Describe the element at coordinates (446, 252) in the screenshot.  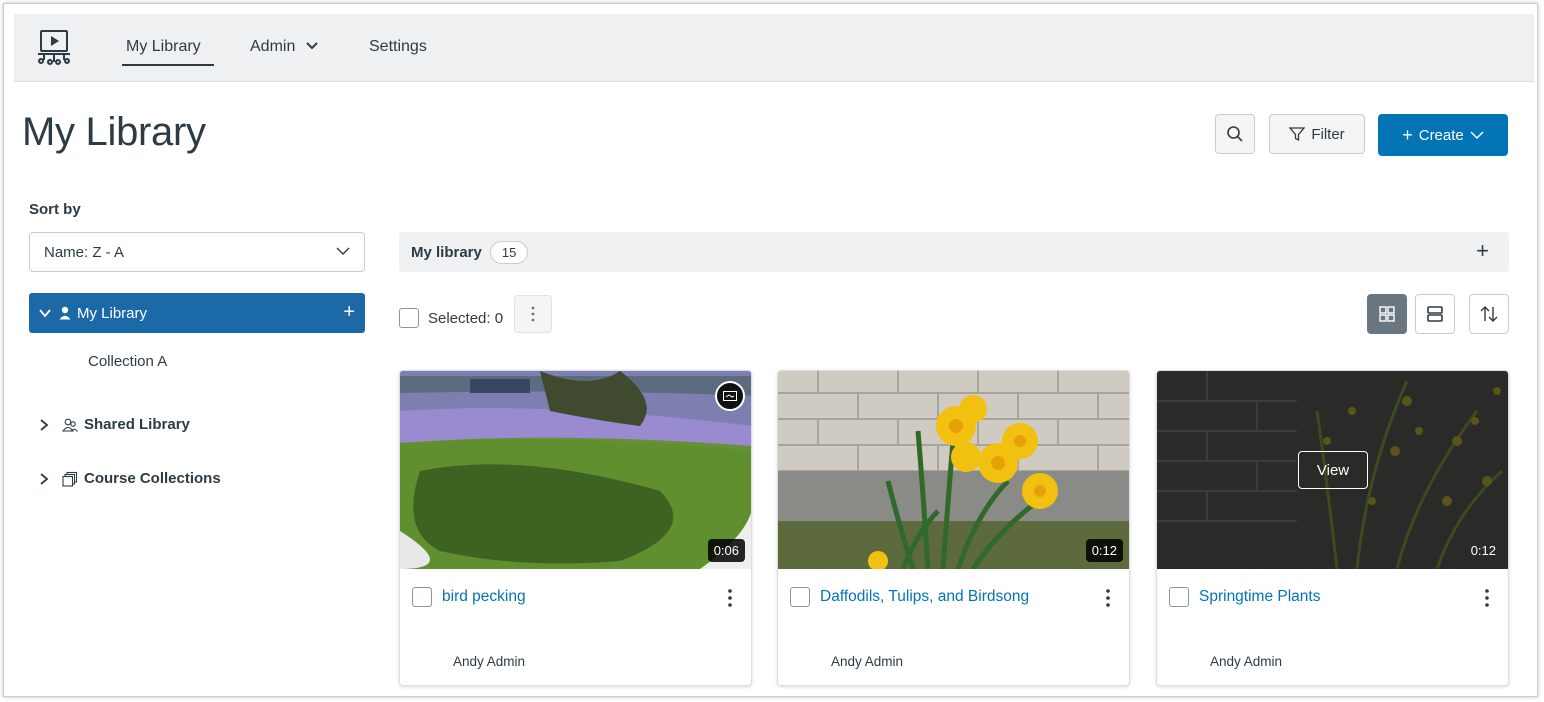
I see `library-label: My library` at that location.